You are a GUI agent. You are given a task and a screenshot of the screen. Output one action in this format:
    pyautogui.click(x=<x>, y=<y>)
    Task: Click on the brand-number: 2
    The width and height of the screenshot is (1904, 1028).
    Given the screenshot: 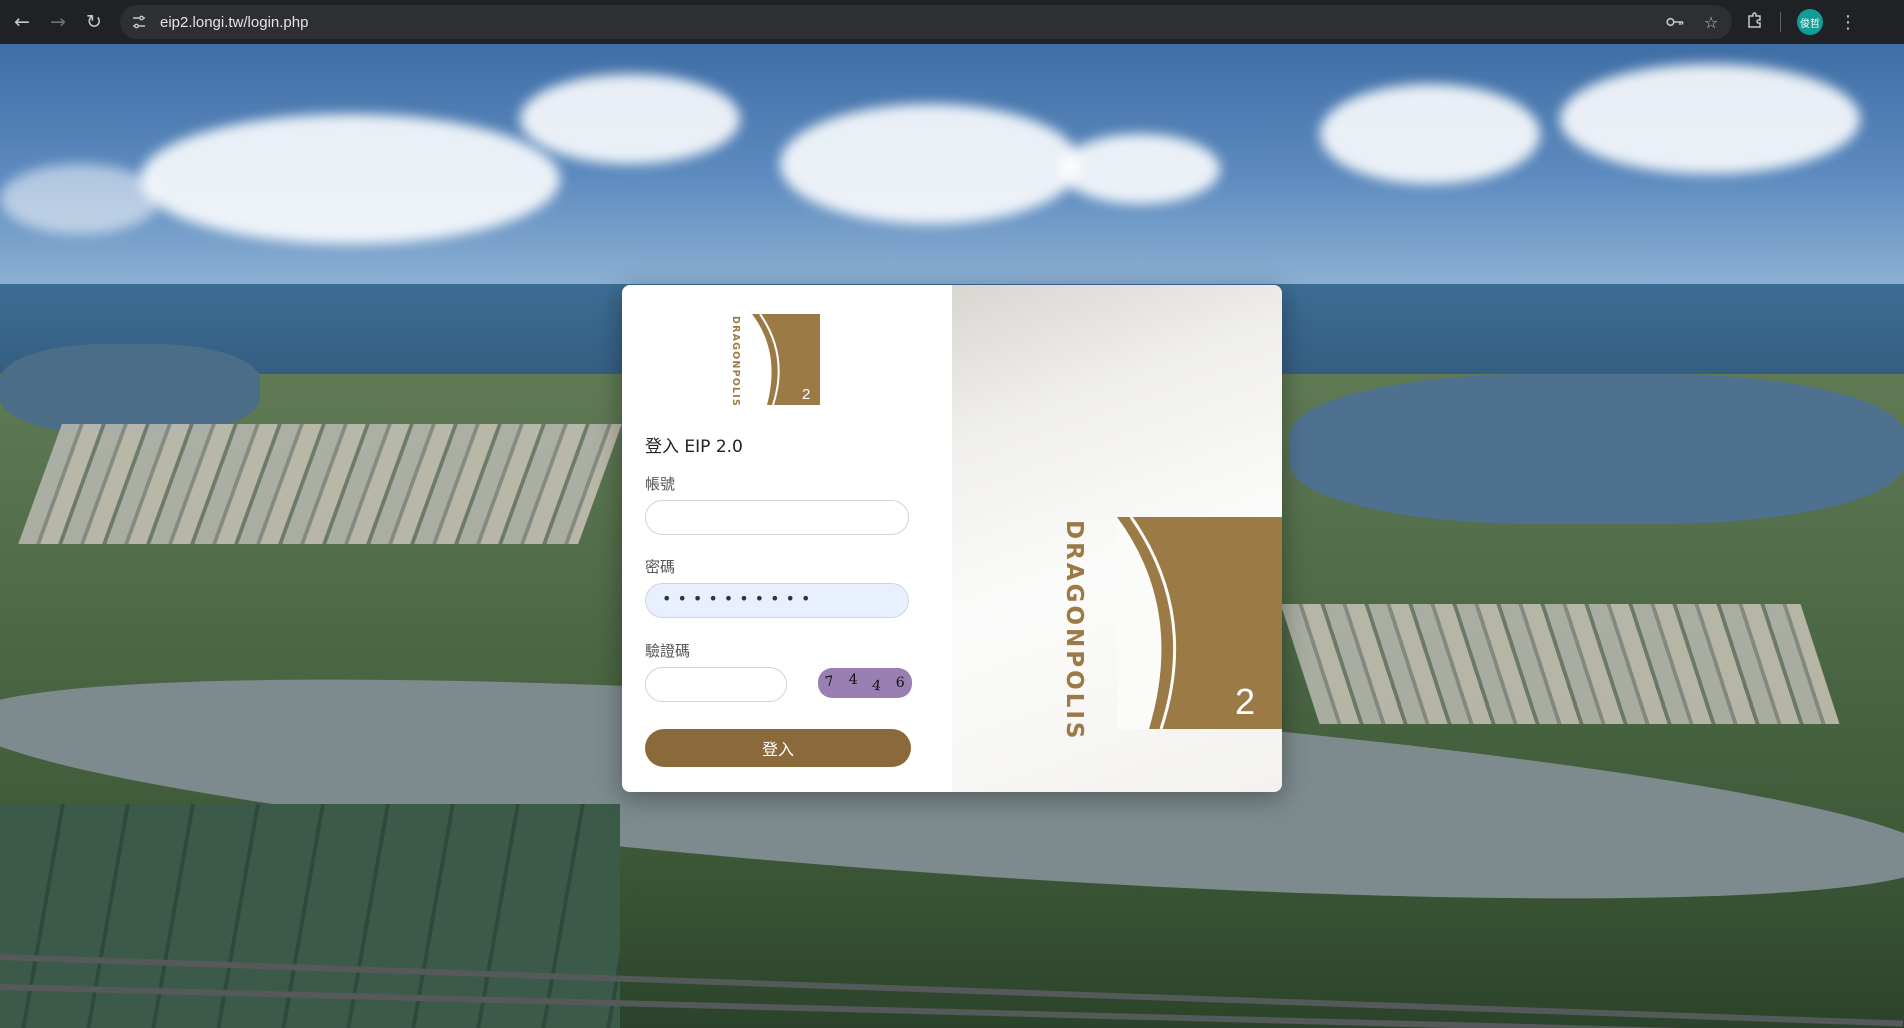 What is the action you would take?
    pyautogui.click(x=1245, y=701)
    